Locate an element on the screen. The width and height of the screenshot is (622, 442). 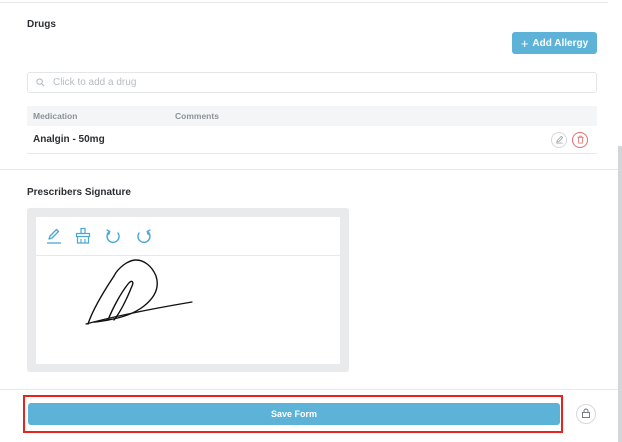
table-row: Analgin - 50mg is located at coordinates (312, 140).